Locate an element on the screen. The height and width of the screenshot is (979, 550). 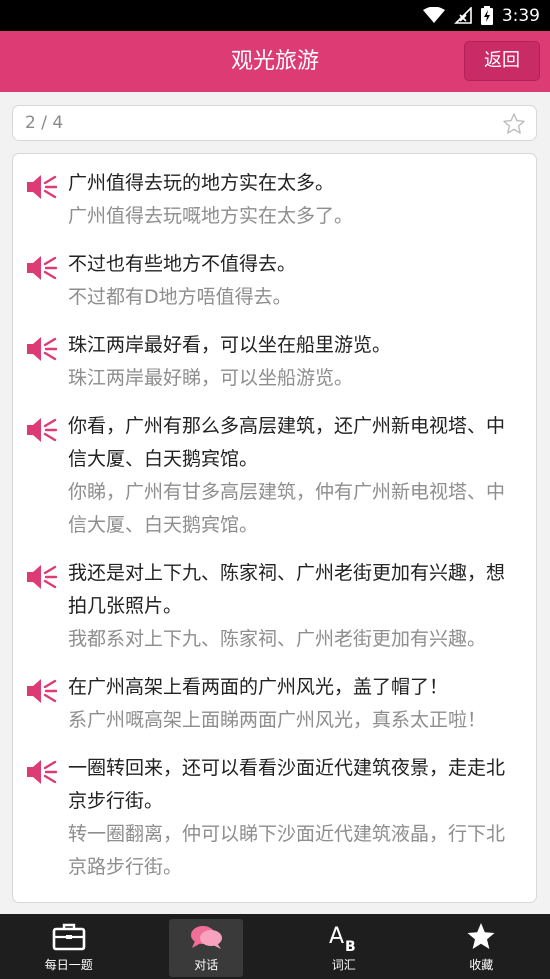
tab-label: 对话 is located at coordinates (206, 965).